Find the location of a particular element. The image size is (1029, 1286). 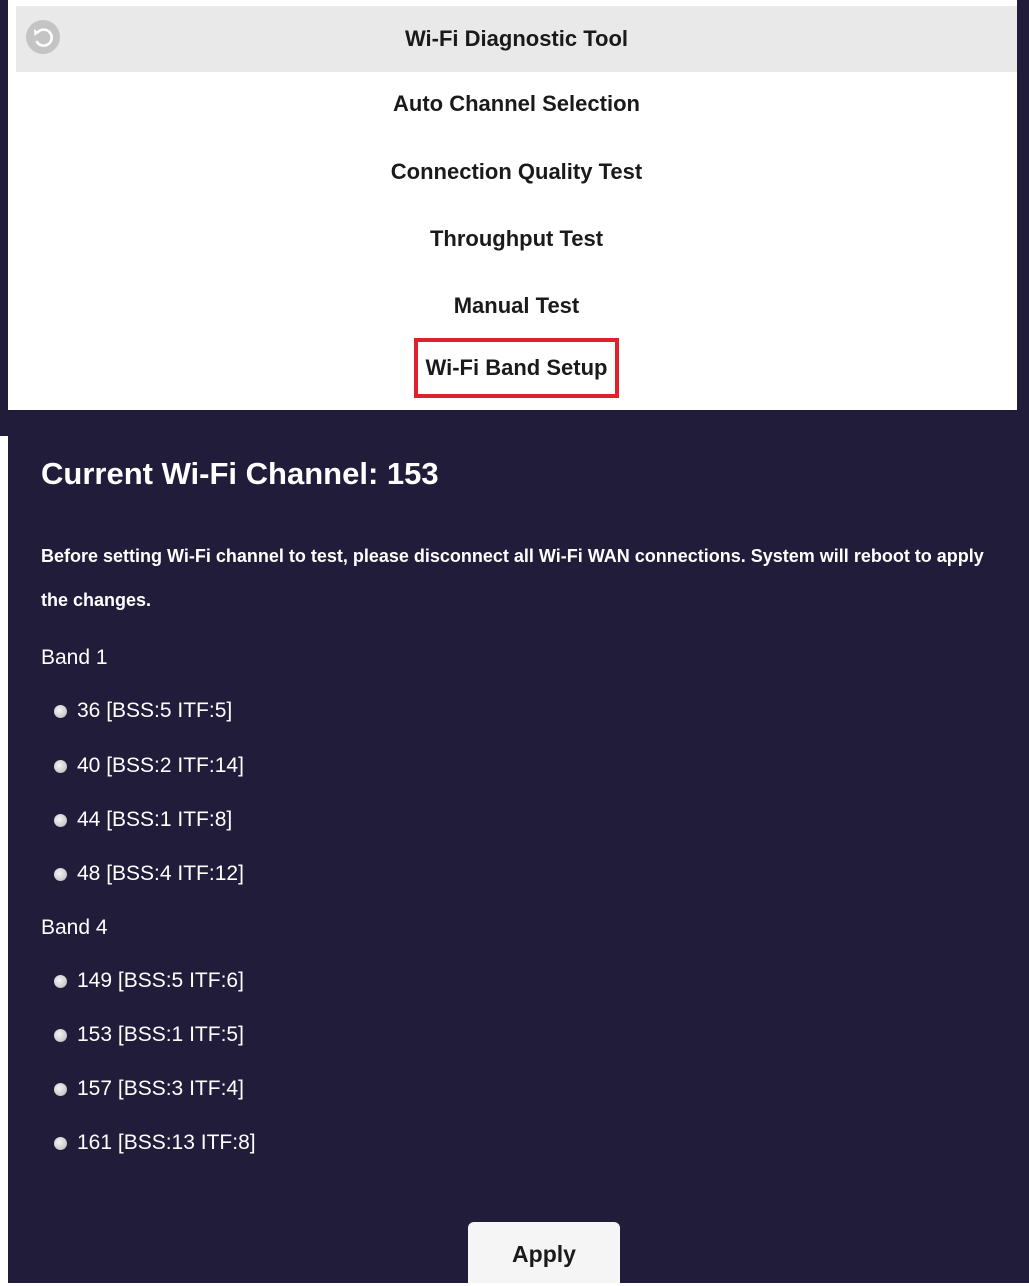

channel-radio-149: 149 [BSS:5 ITF:6] is located at coordinates (149, 981).